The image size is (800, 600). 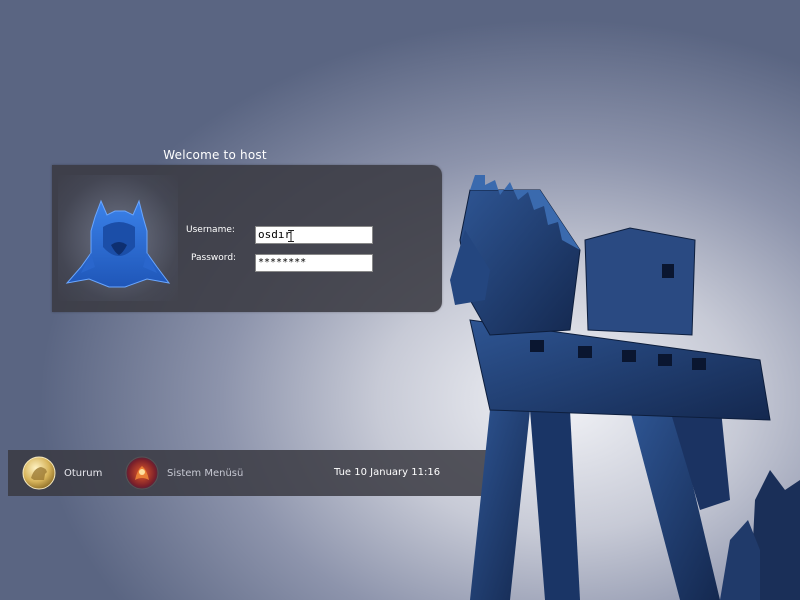 I want to click on logo-frame, so click(x=118, y=238).